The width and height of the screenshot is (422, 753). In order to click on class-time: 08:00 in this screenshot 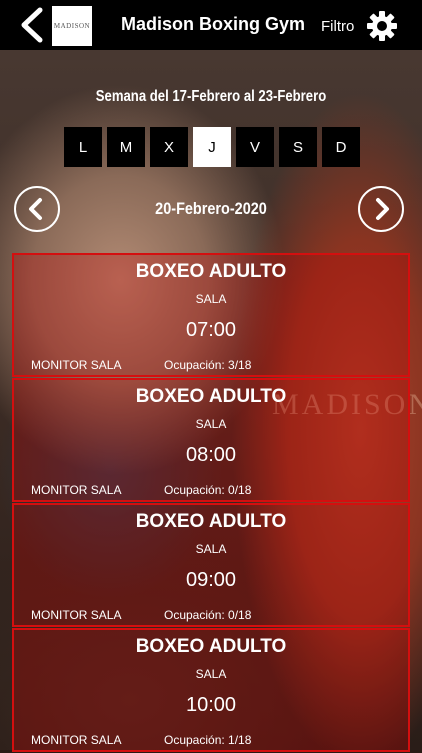, I will do `click(211, 455)`.